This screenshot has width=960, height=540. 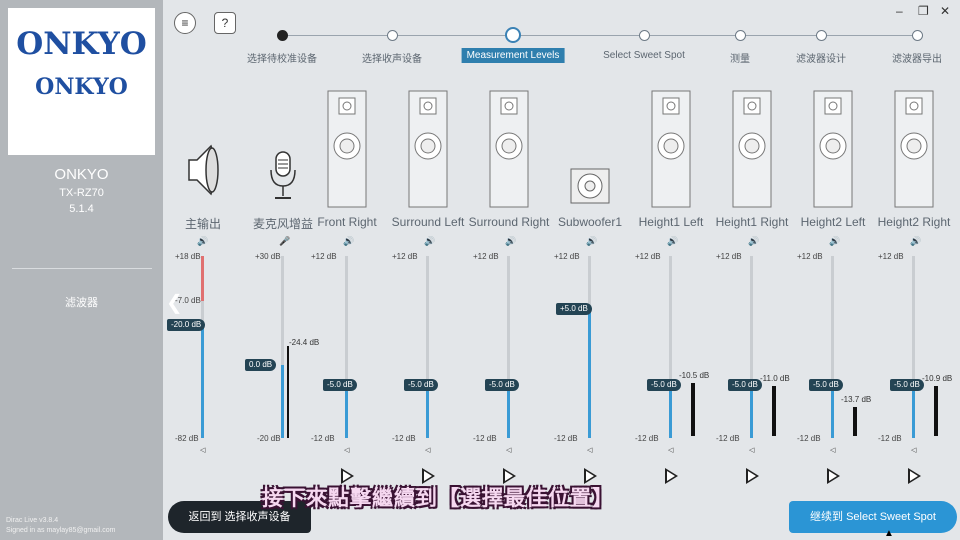 I want to click on level-meter-value: -10.9 dB, so click(x=937, y=378).